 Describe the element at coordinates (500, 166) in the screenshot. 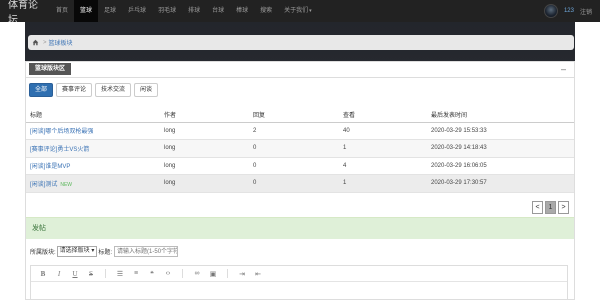

I see `post-last-time: 2020-03-29 16:06:05` at that location.